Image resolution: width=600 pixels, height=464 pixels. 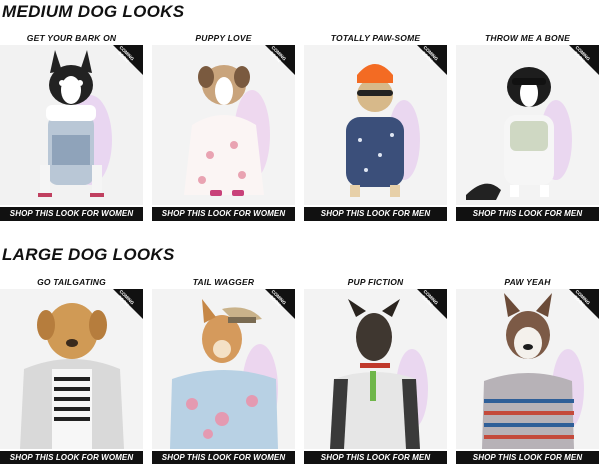 I want to click on look-title: TOTALLY PAW-SOME, so click(x=375, y=38).